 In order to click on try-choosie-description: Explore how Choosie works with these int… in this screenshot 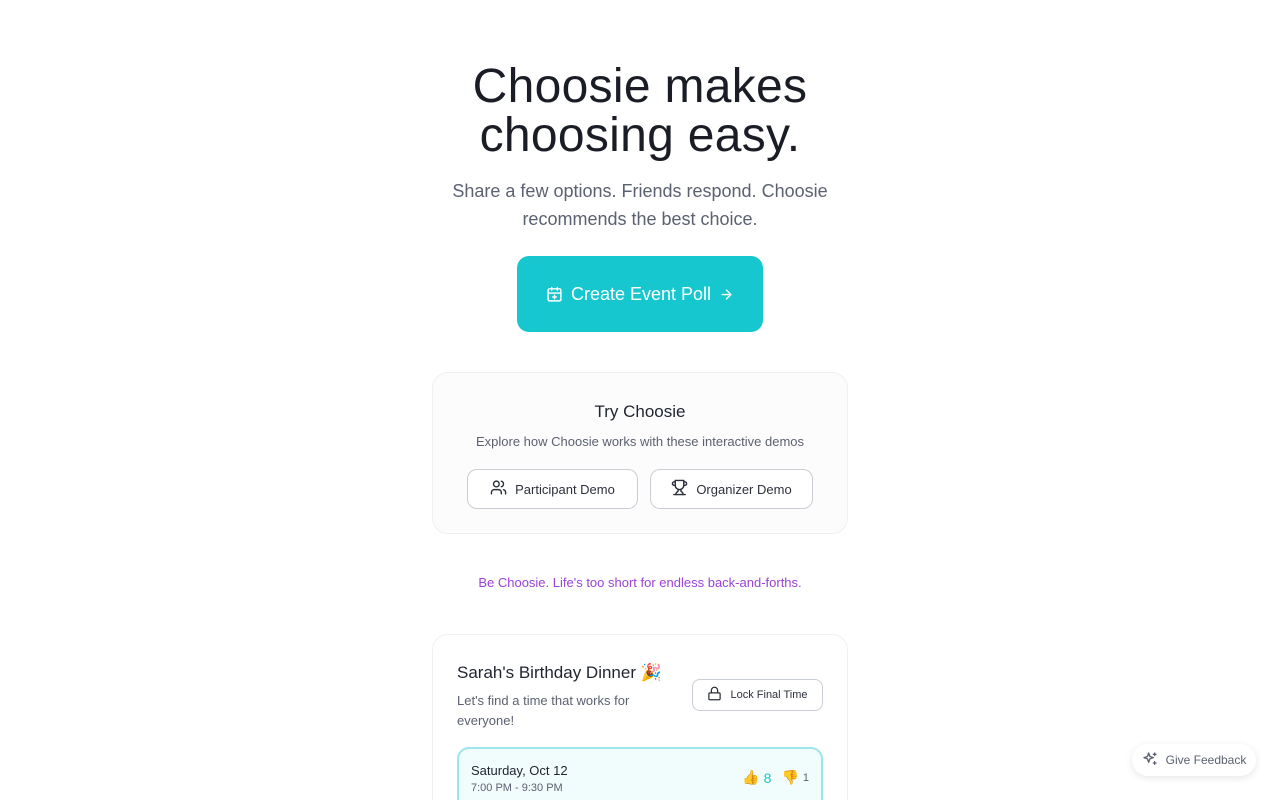, I will do `click(640, 441)`.